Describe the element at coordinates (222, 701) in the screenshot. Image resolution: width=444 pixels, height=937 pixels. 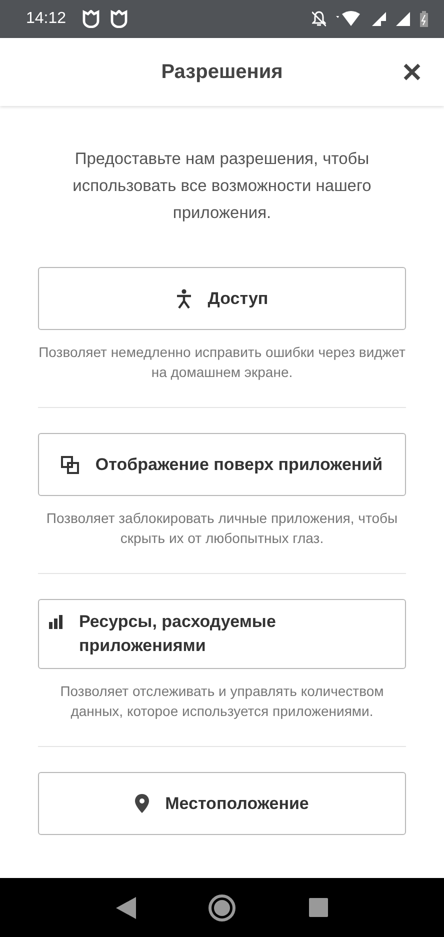
I see `permission-description: Позволяет отслеживать и управлять количеством данных, которое используется приложениями.` at that location.